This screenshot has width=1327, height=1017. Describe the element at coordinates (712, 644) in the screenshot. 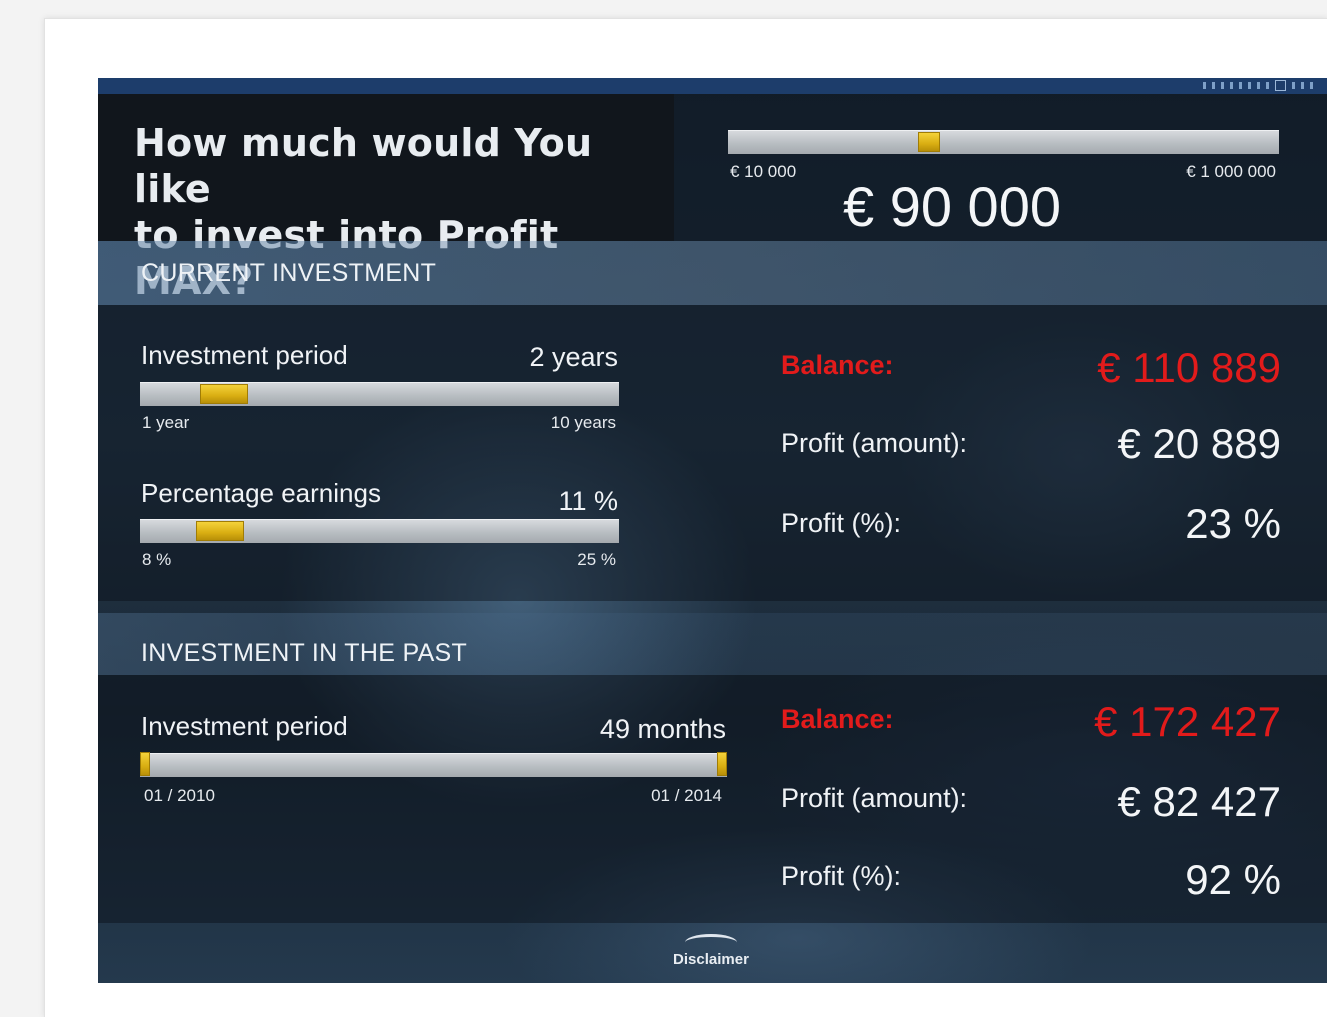

I see `past-investment-header: INVESTMENT IN THE PAST` at that location.